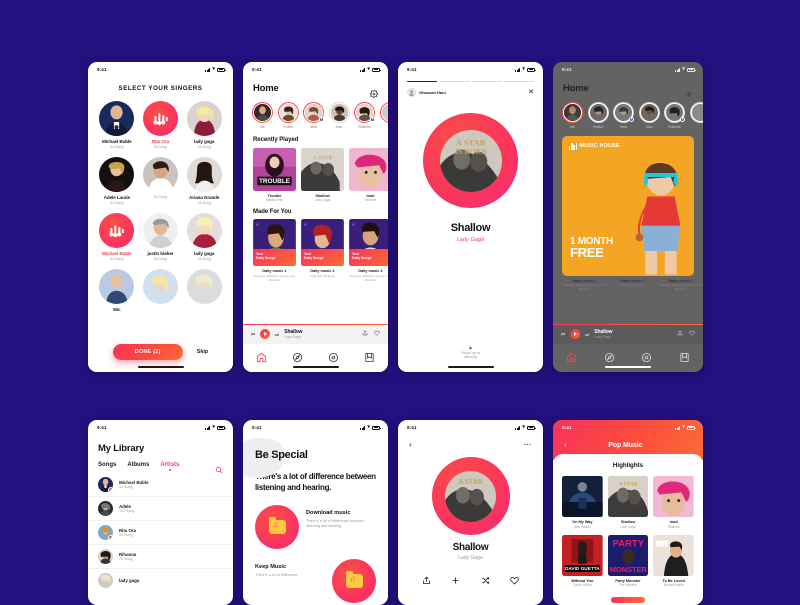  What do you see at coordinates (117, 290) in the screenshot?
I see `singer-card: Mic` at bounding box center [117, 290].